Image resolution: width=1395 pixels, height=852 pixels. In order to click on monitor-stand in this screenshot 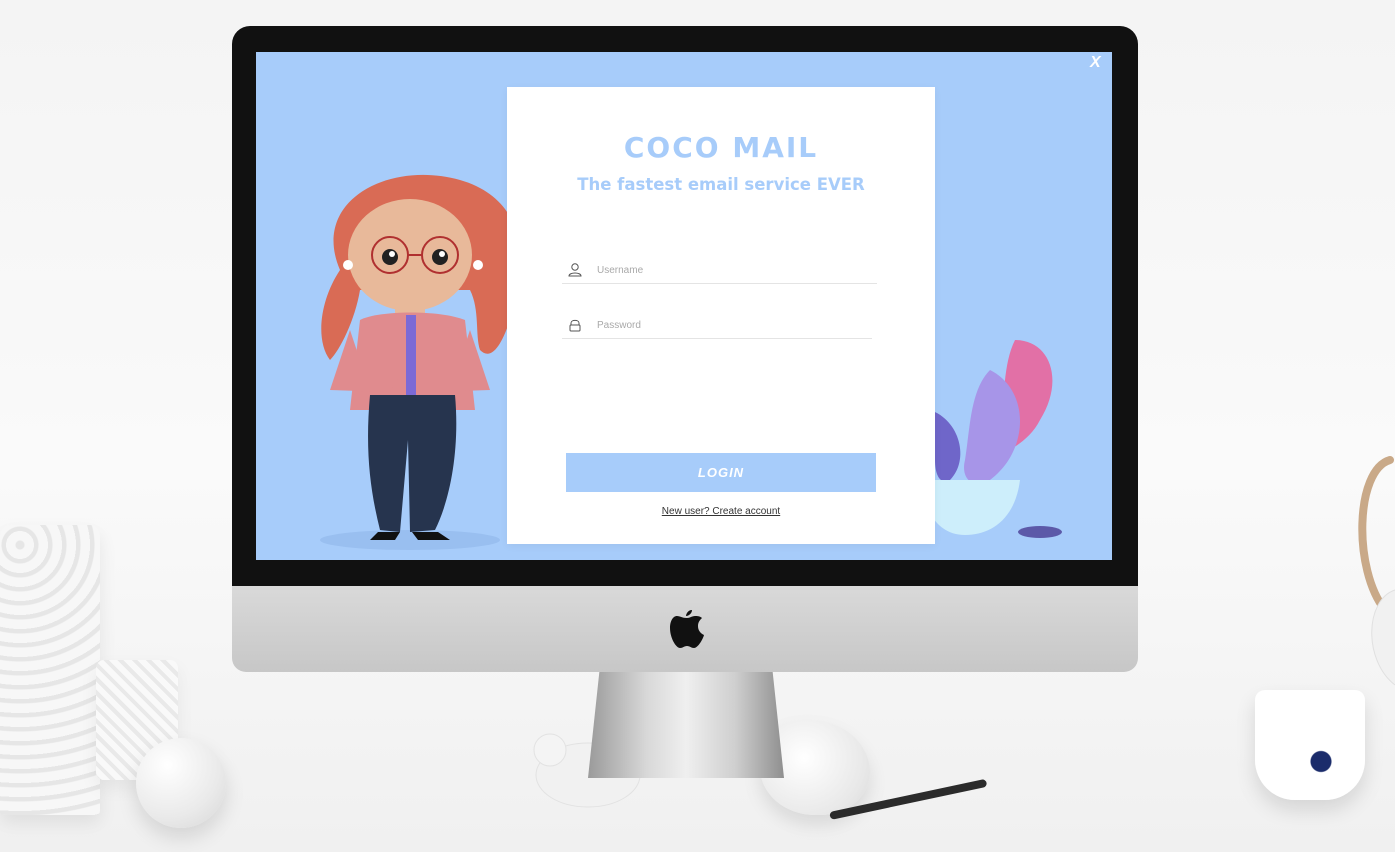, I will do `click(686, 723)`.